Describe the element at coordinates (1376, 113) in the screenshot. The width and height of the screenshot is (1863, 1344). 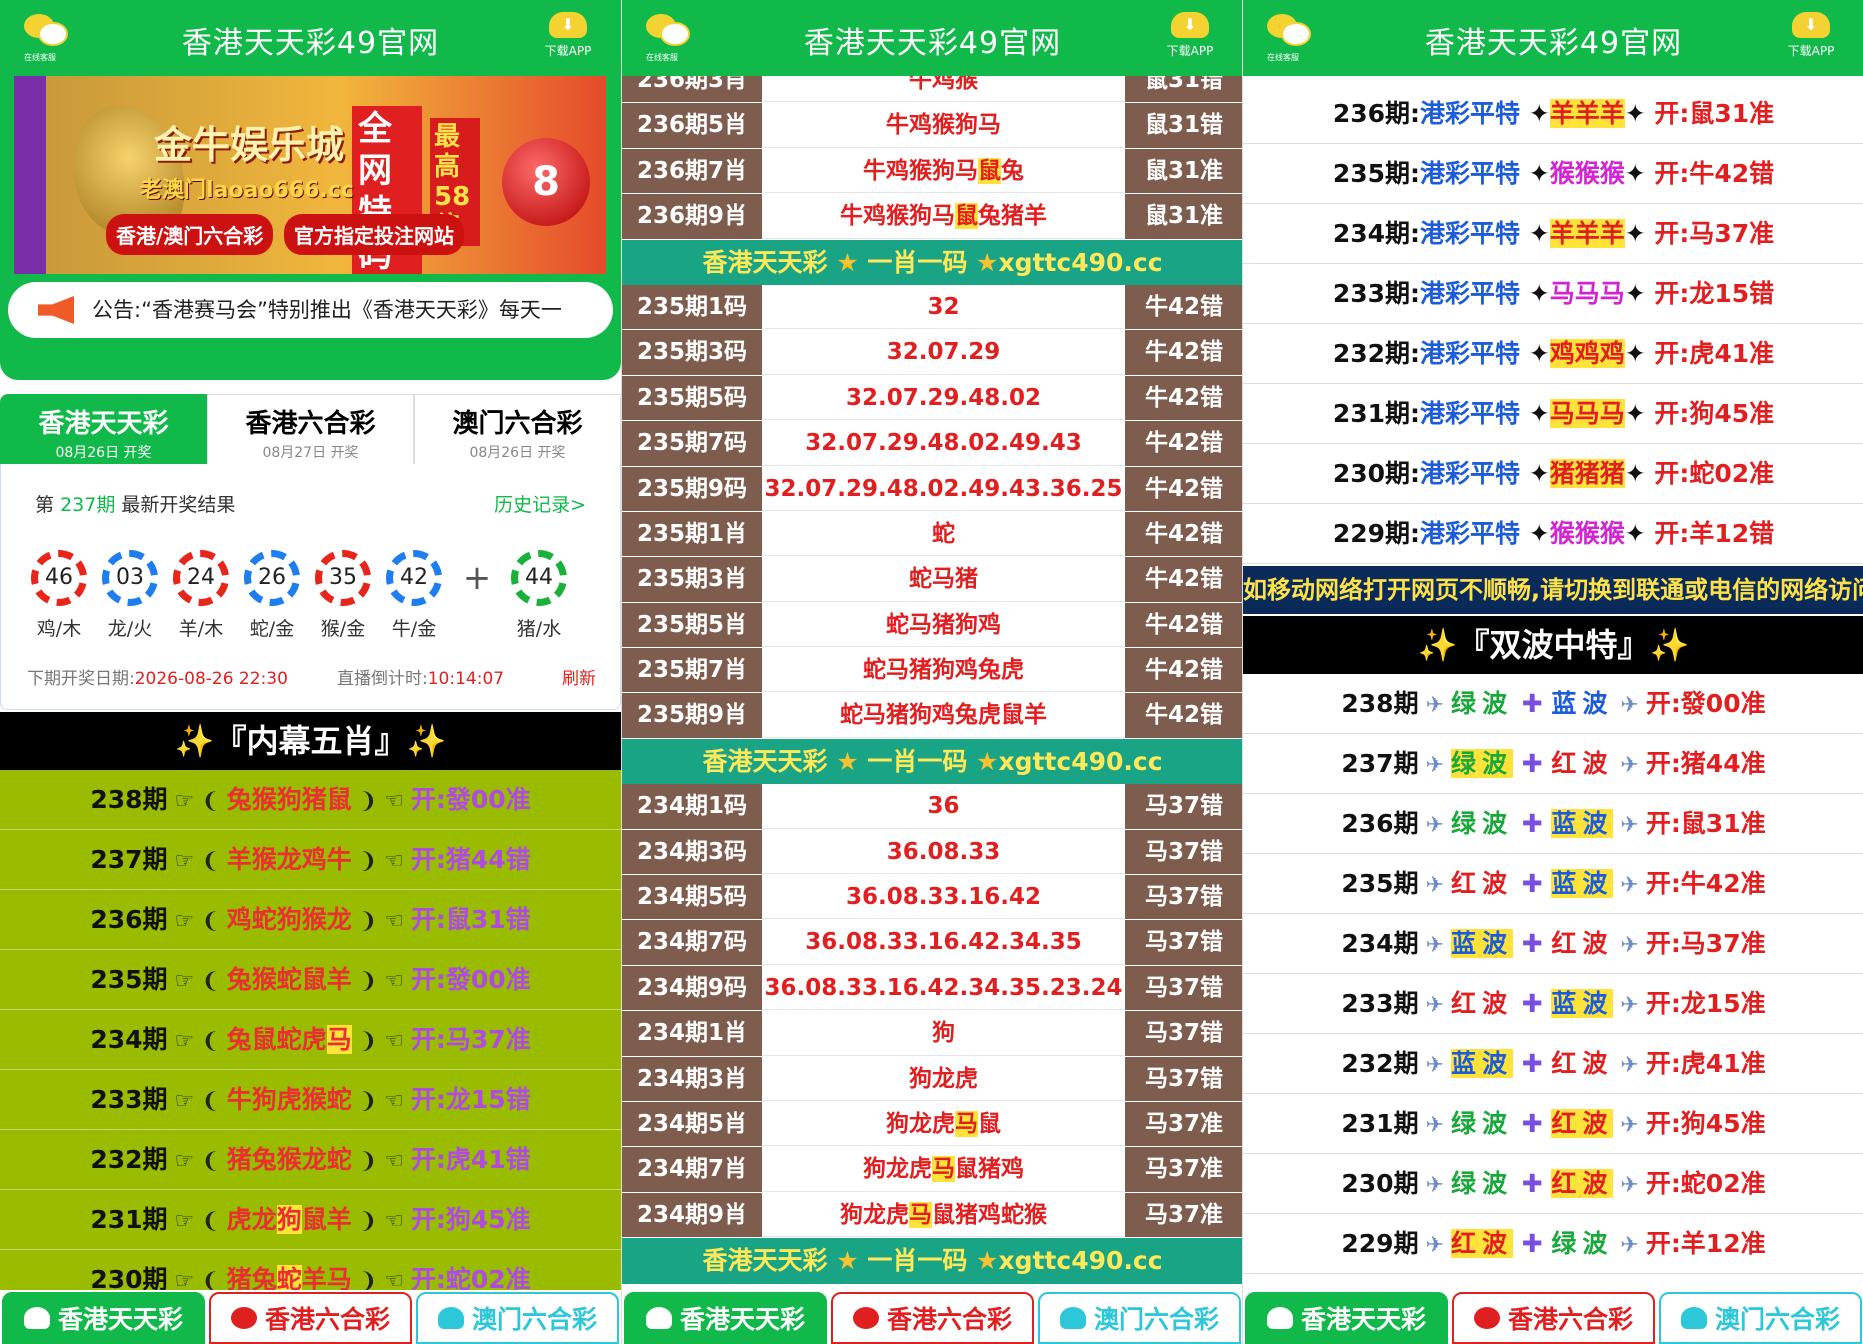
I see `period: 236期:` at that location.